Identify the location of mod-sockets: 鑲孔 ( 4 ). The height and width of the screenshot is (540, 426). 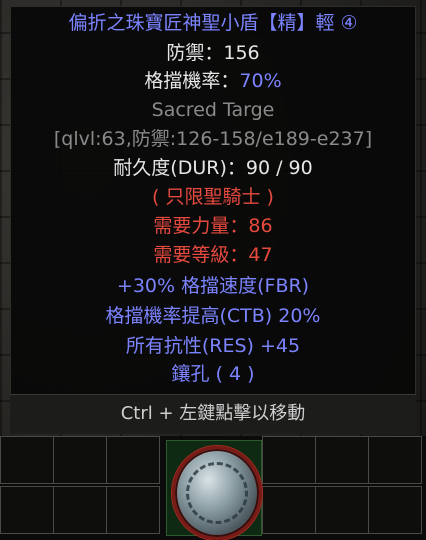
(213, 374).